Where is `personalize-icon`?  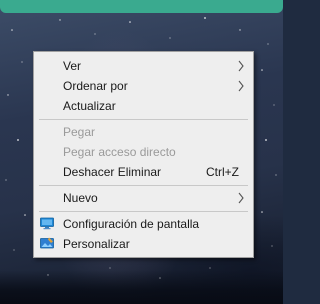 personalize-icon is located at coordinates (47, 243).